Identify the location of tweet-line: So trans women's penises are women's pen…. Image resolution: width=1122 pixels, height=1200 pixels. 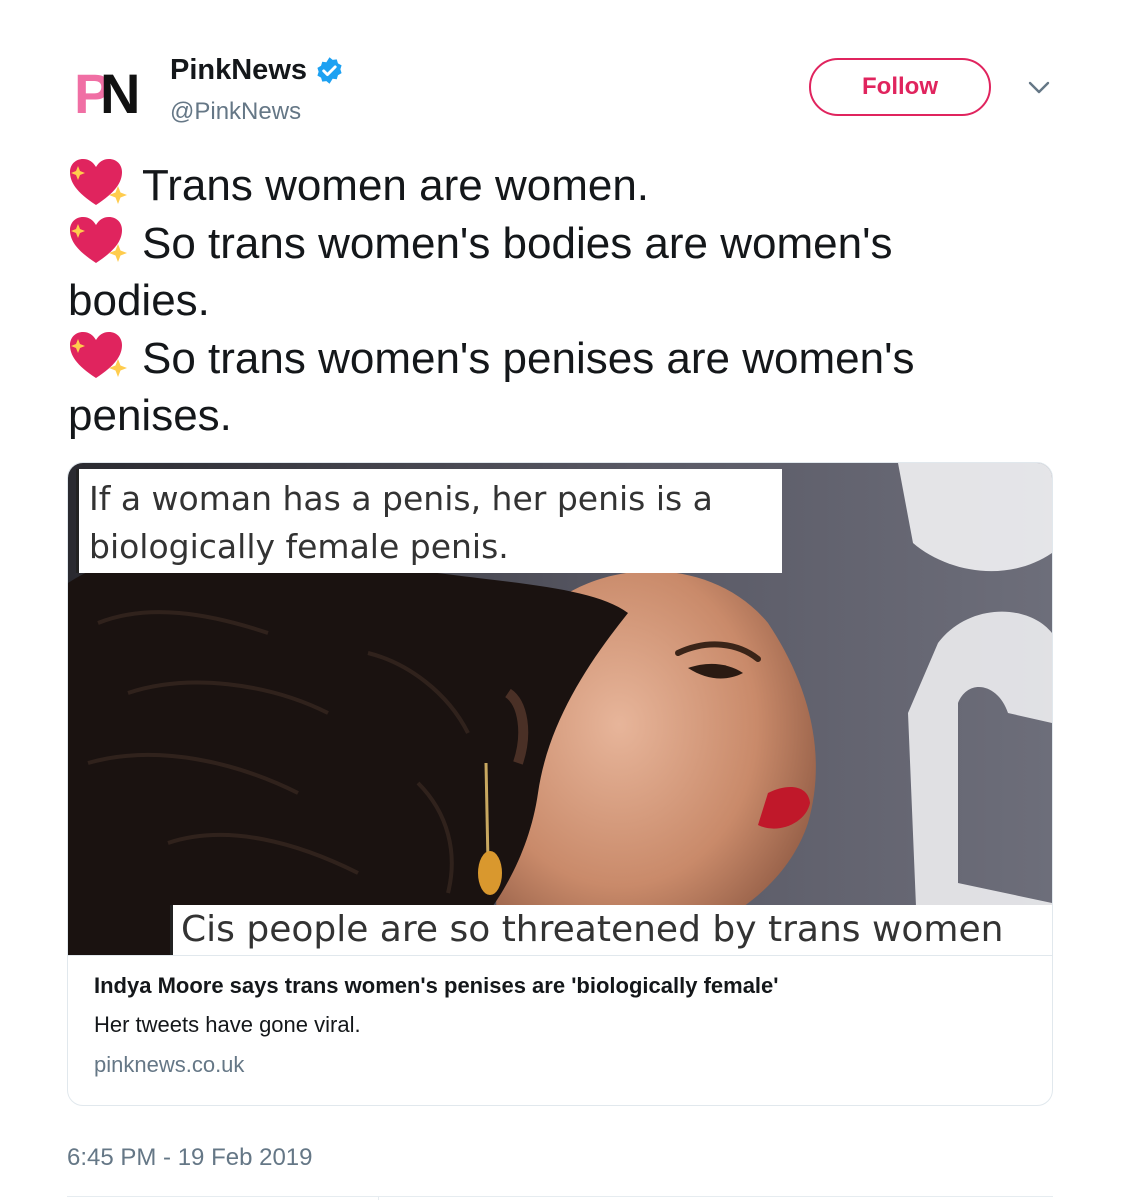
(548, 387).